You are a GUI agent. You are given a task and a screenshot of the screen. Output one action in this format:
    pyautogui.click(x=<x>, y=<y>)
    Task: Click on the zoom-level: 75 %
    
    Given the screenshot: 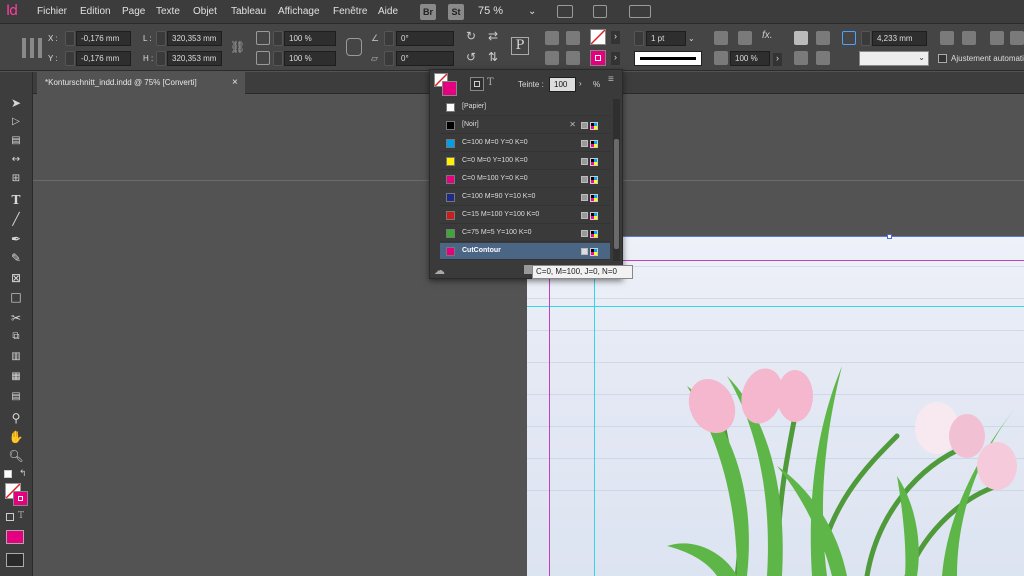 What is the action you would take?
    pyautogui.click(x=490, y=11)
    